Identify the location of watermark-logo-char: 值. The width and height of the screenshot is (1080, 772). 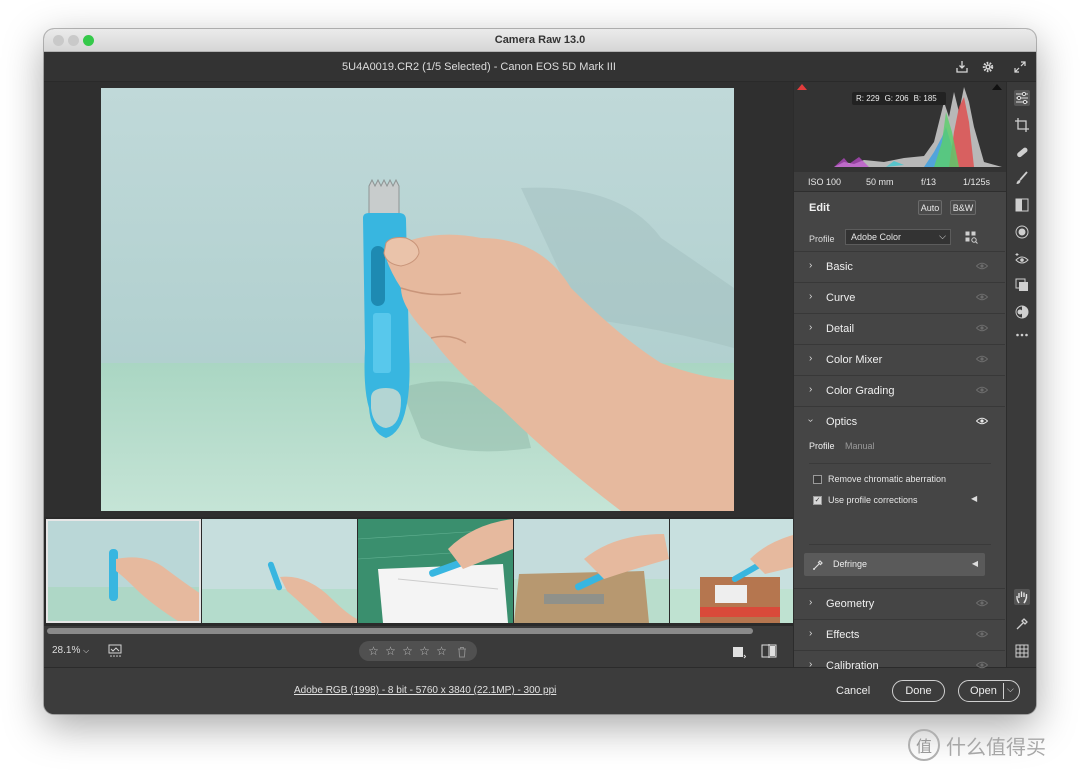
(923, 747).